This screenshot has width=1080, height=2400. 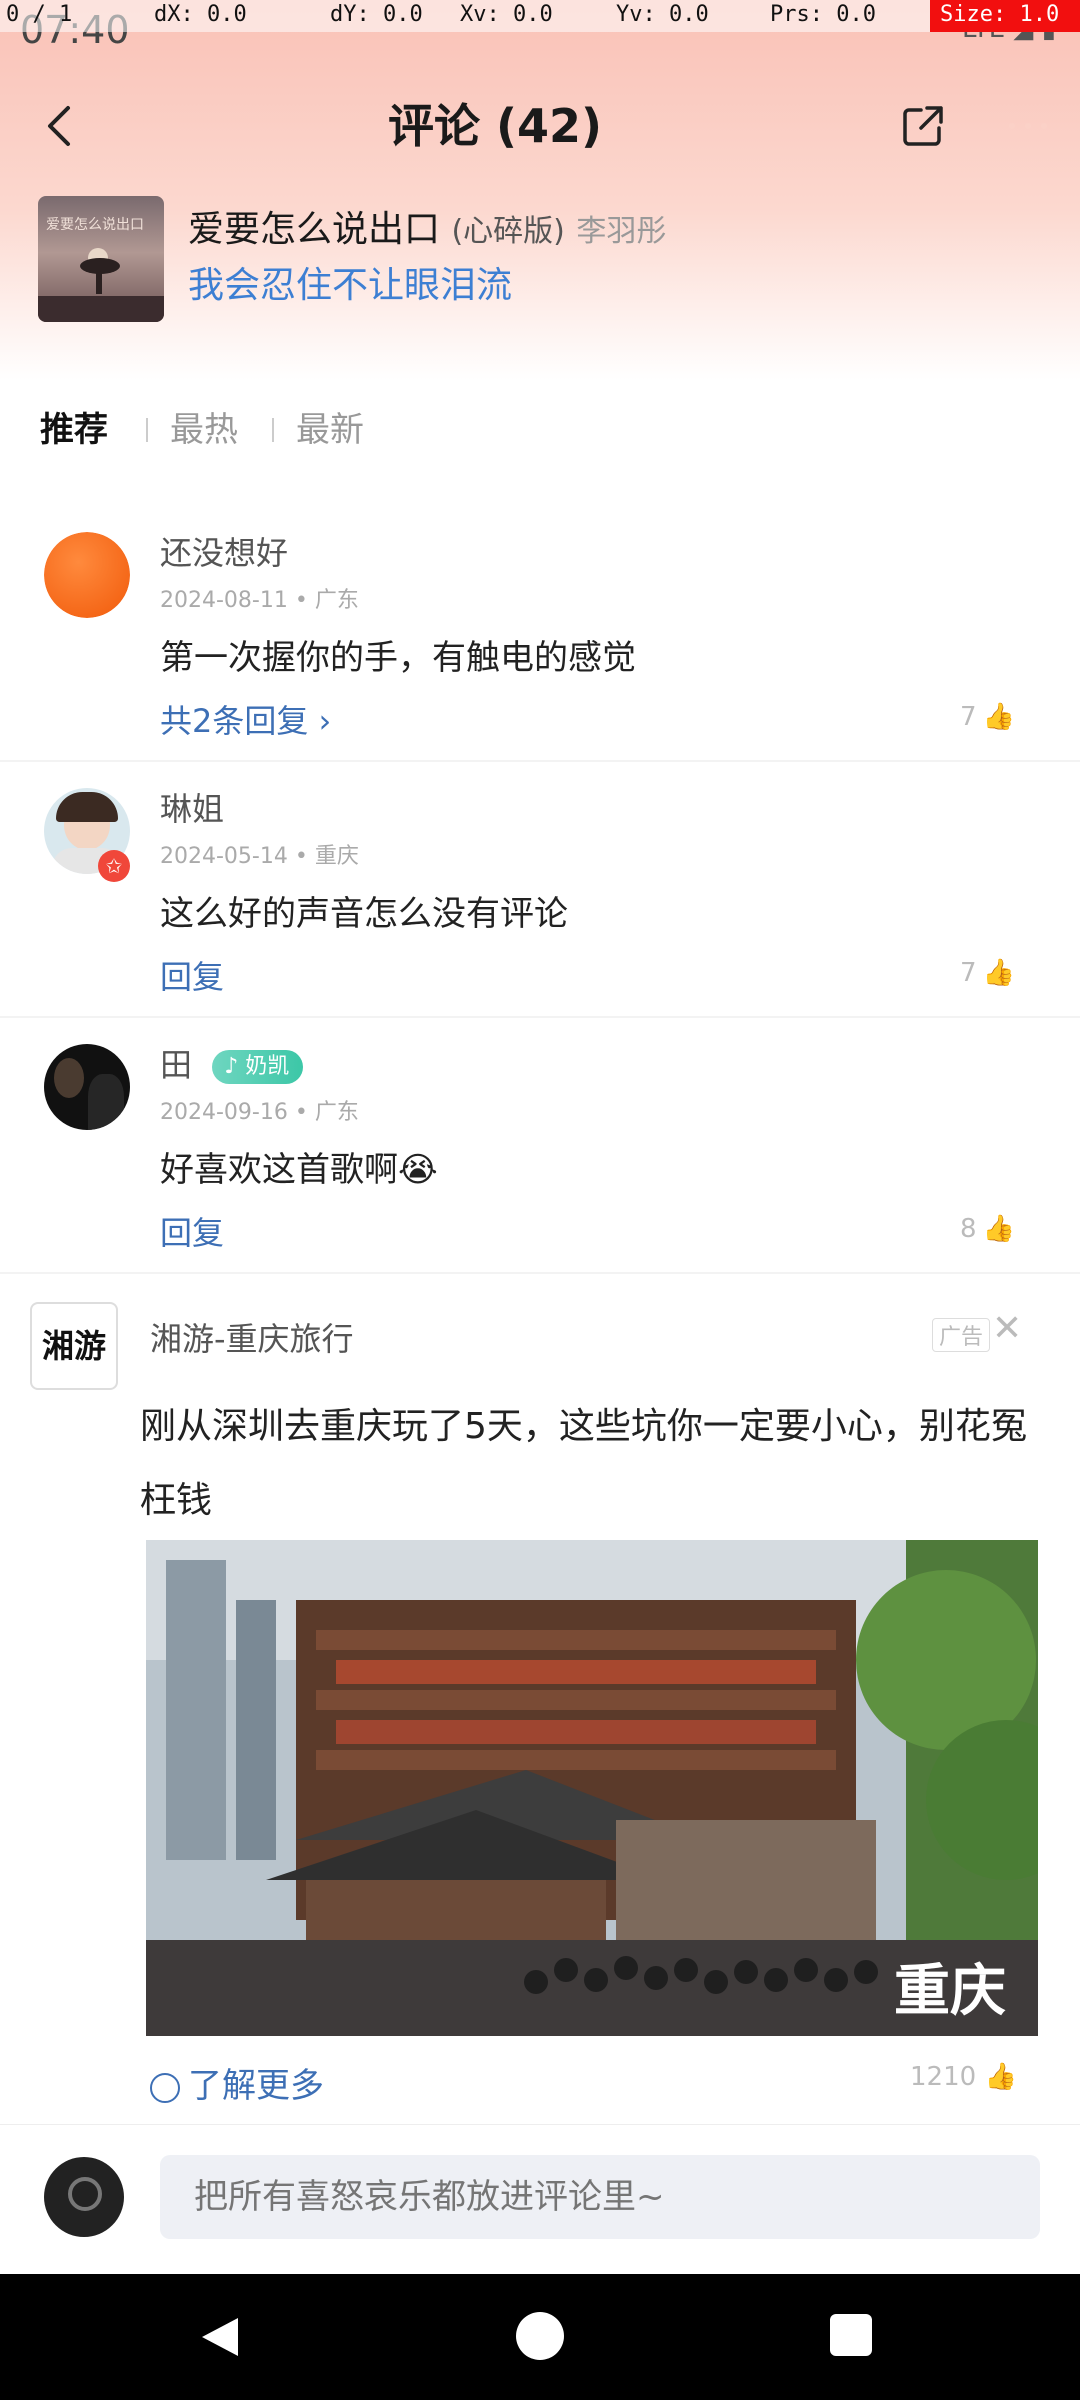 I want to click on close-icon: ✕, so click(x=1007, y=1328).